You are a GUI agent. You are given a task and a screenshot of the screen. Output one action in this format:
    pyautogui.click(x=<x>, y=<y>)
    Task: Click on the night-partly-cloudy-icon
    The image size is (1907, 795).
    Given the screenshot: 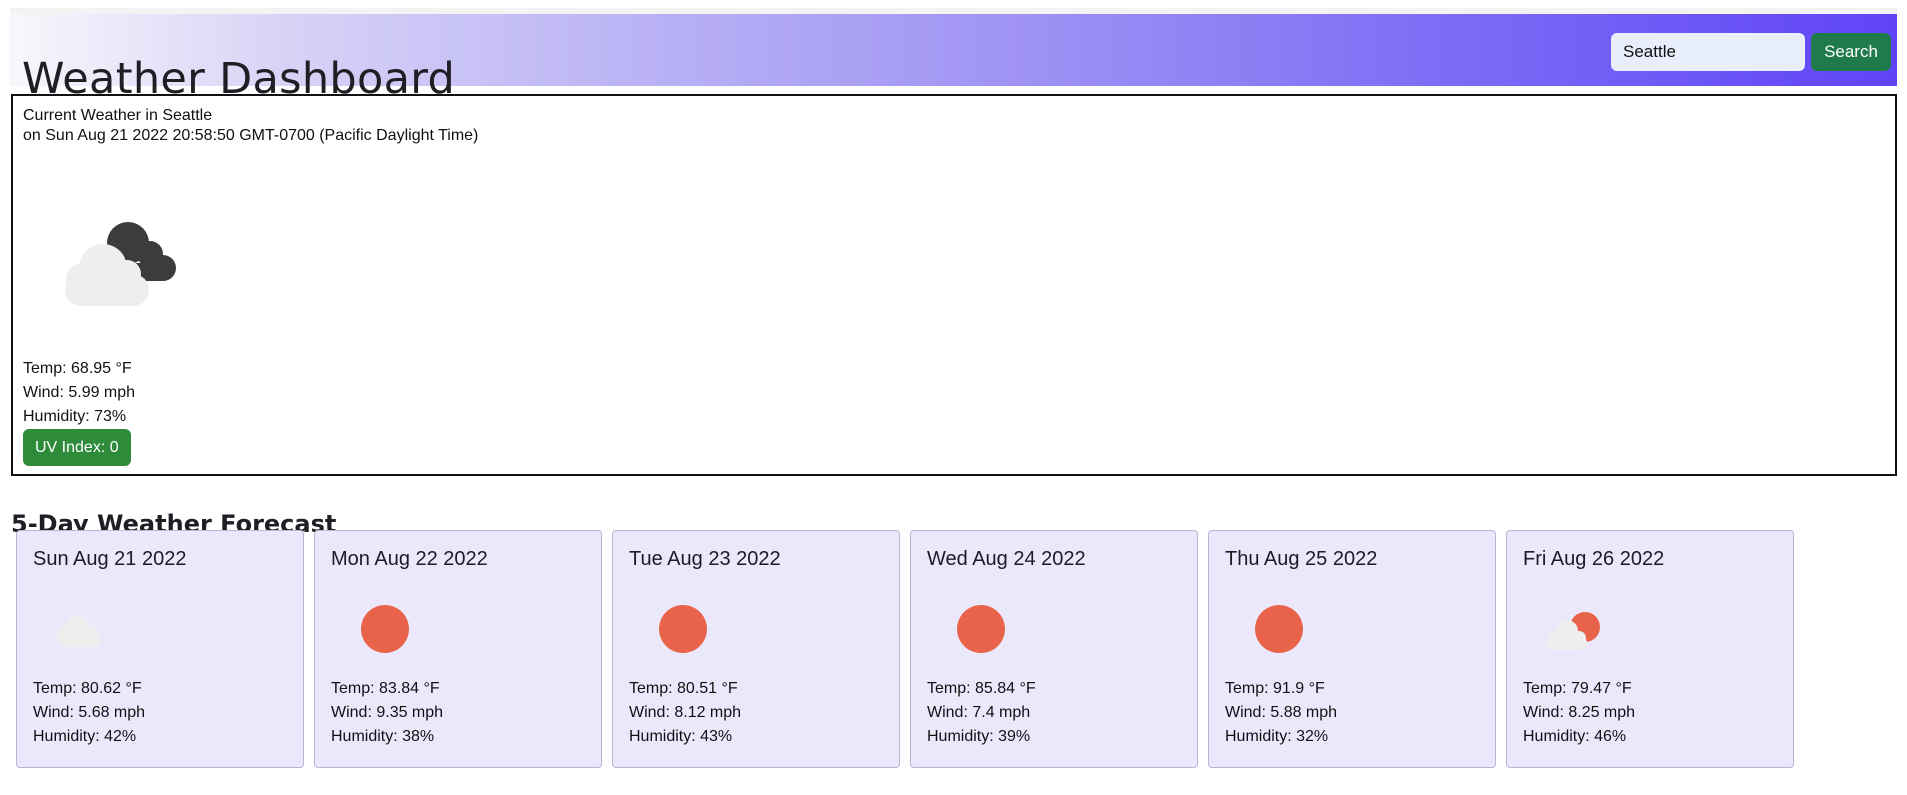 What is the action you would take?
    pyautogui.click(x=112, y=258)
    